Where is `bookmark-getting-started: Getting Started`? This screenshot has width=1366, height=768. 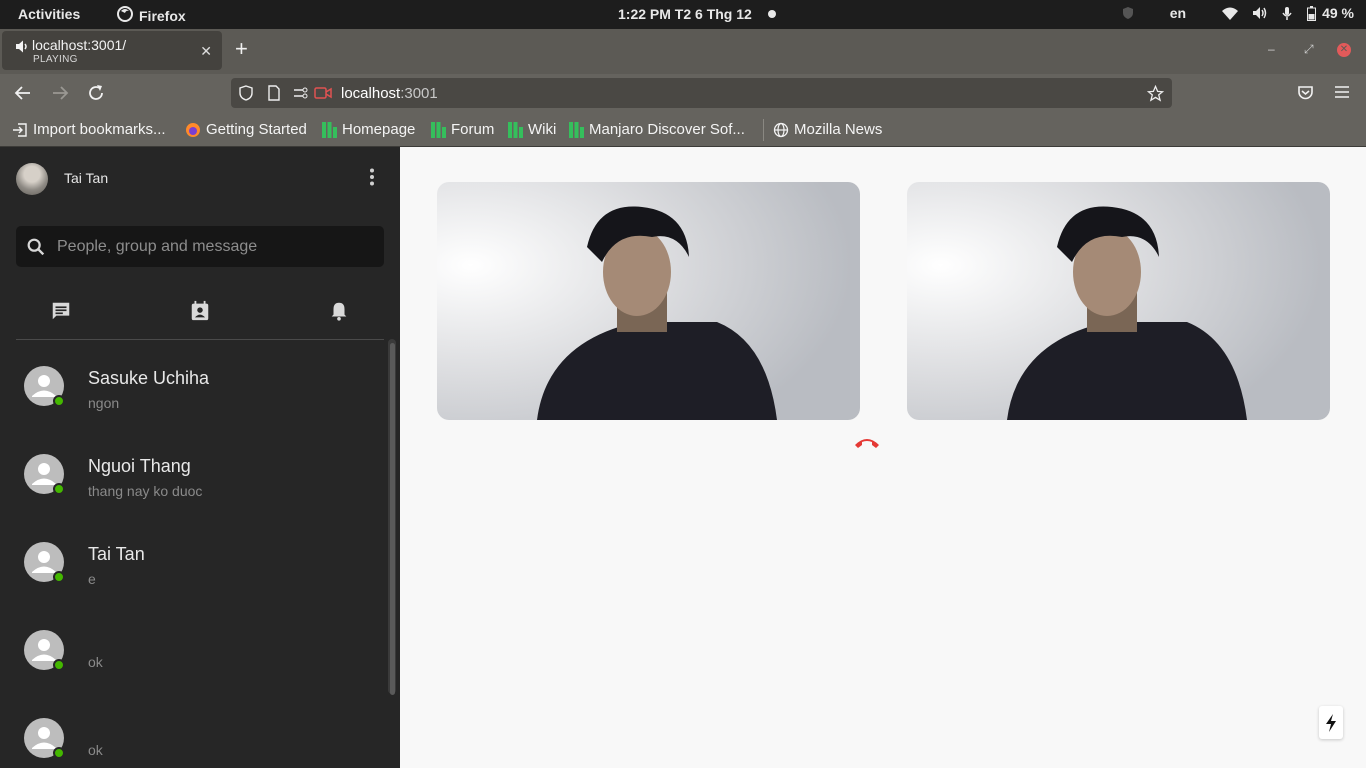 bookmark-getting-started: Getting Started is located at coordinates (246, 129).